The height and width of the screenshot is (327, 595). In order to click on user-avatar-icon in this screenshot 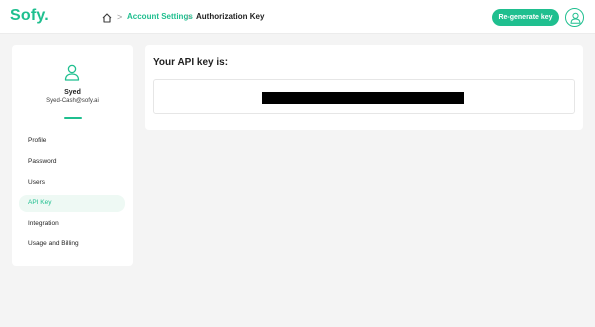, I will do `click(72, 75)`.